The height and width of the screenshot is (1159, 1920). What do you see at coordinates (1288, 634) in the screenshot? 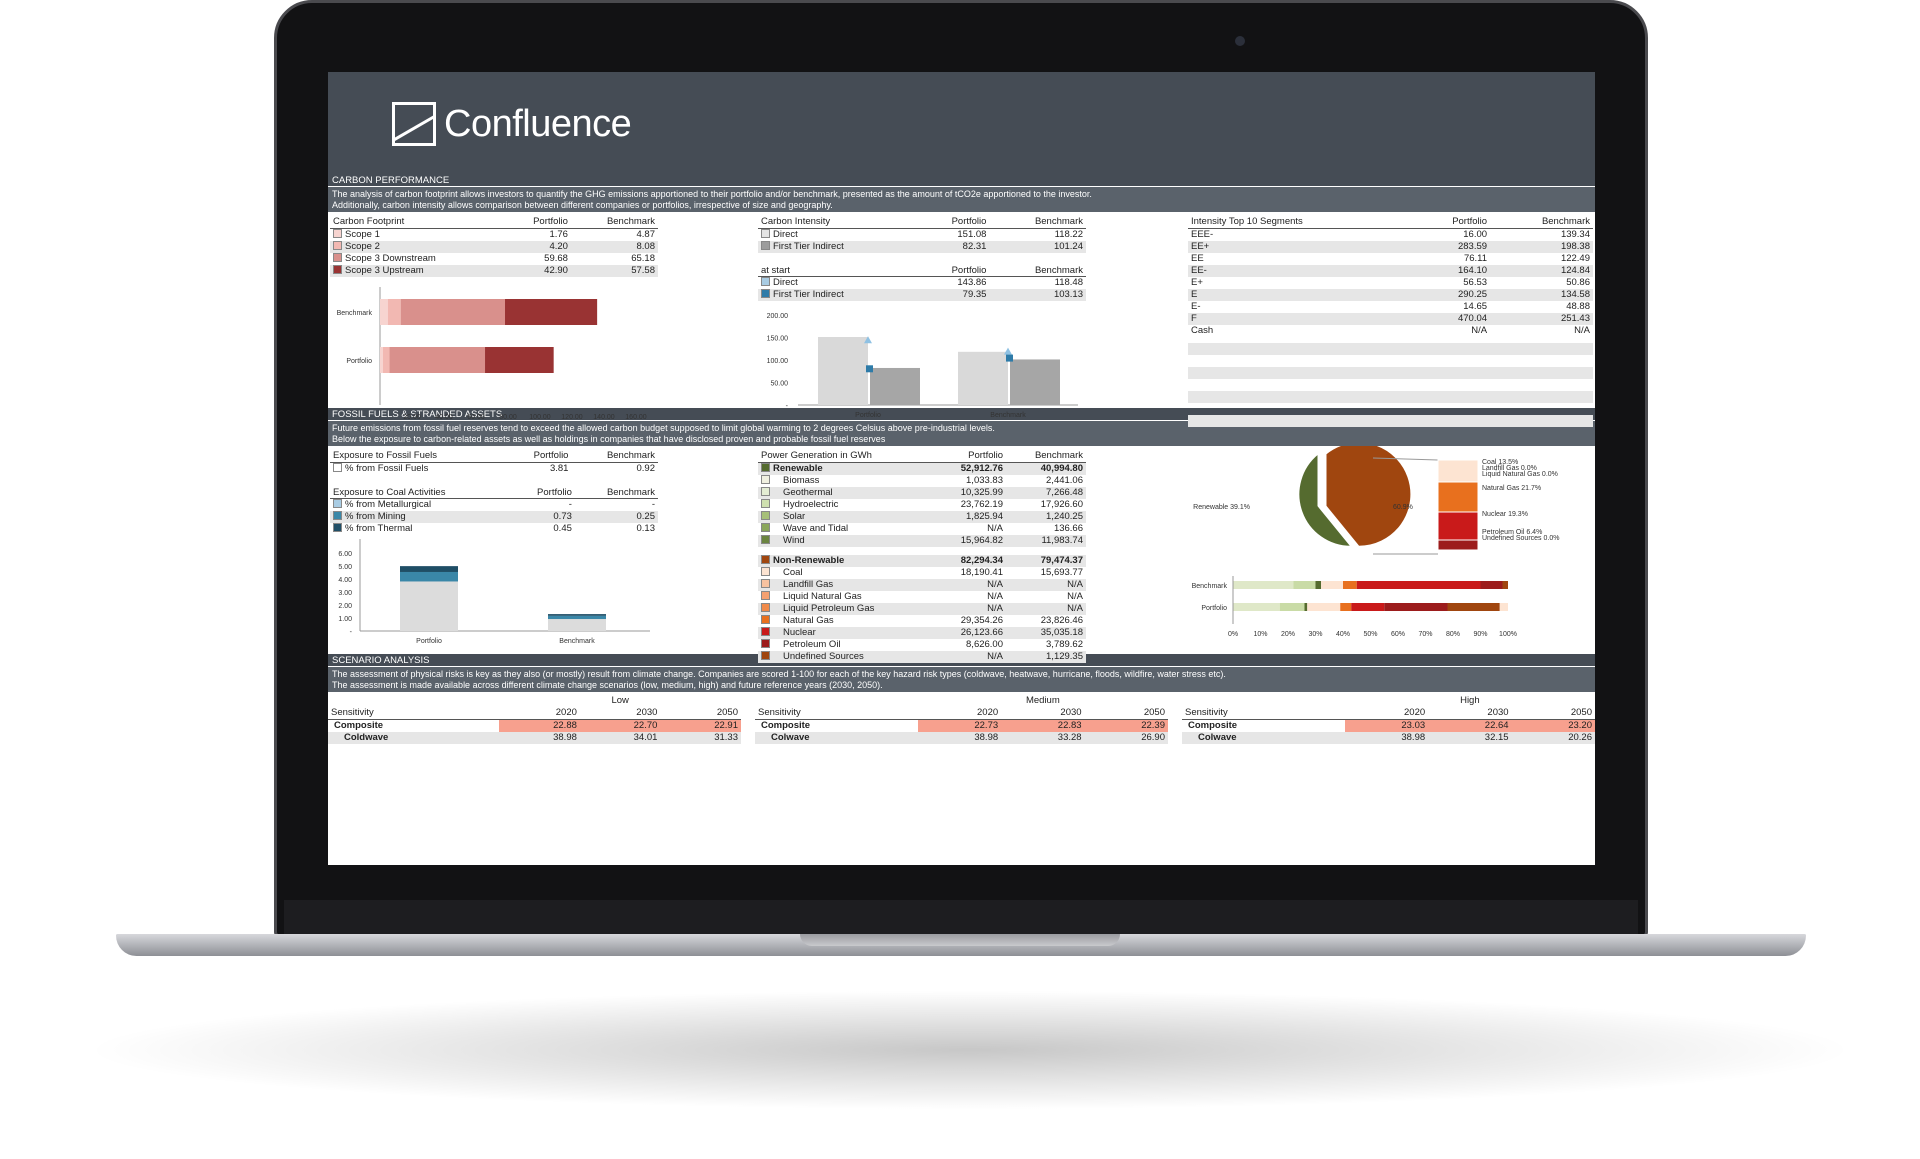
I see `x-tick-label: 20%` at bounding box center [1288, 634].